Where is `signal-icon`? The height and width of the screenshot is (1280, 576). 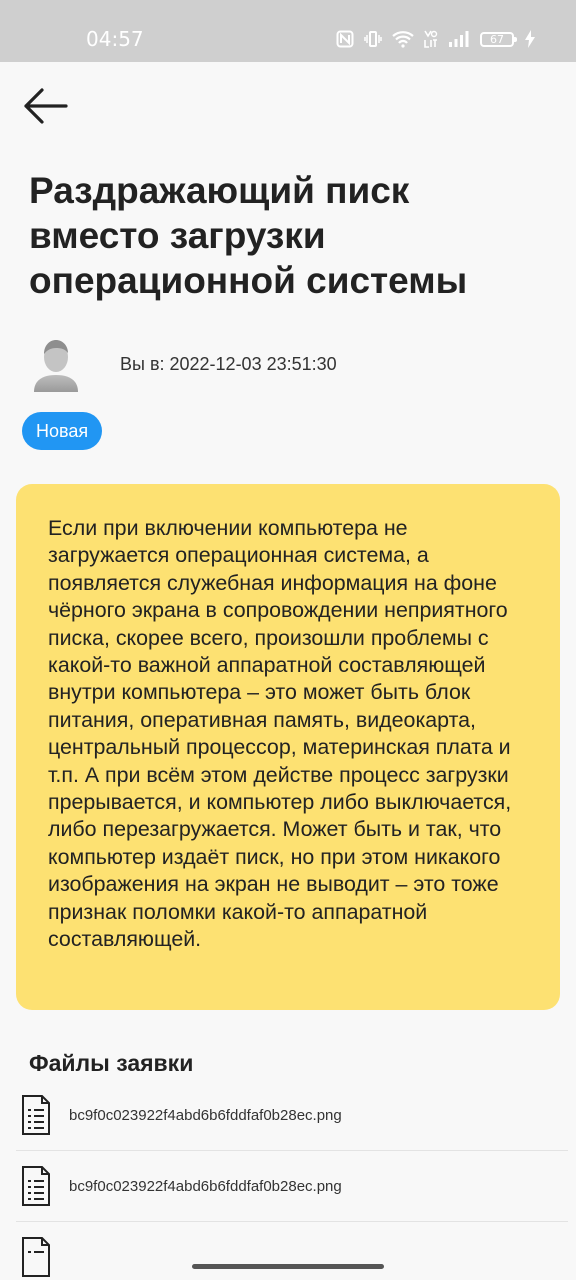
signal-icon is located at coordinates (459, 39).